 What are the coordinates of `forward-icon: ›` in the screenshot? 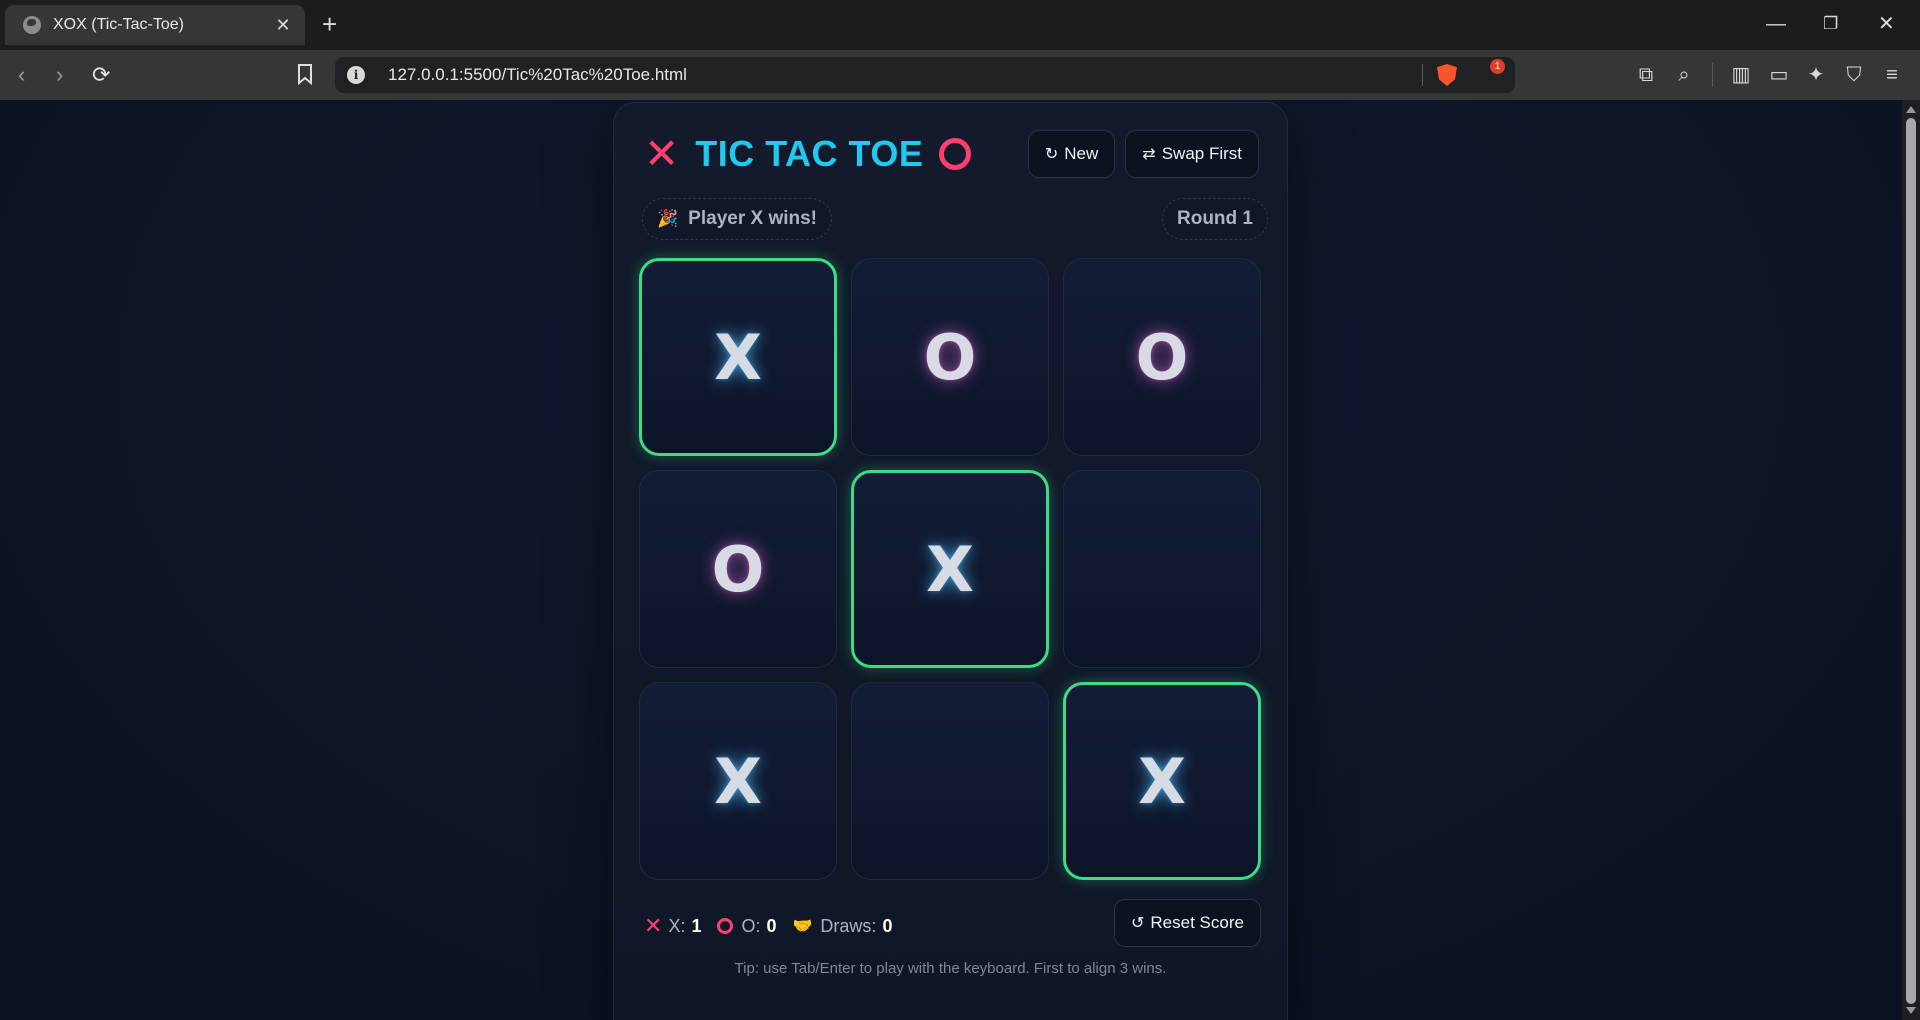 It's located at (59, 75).